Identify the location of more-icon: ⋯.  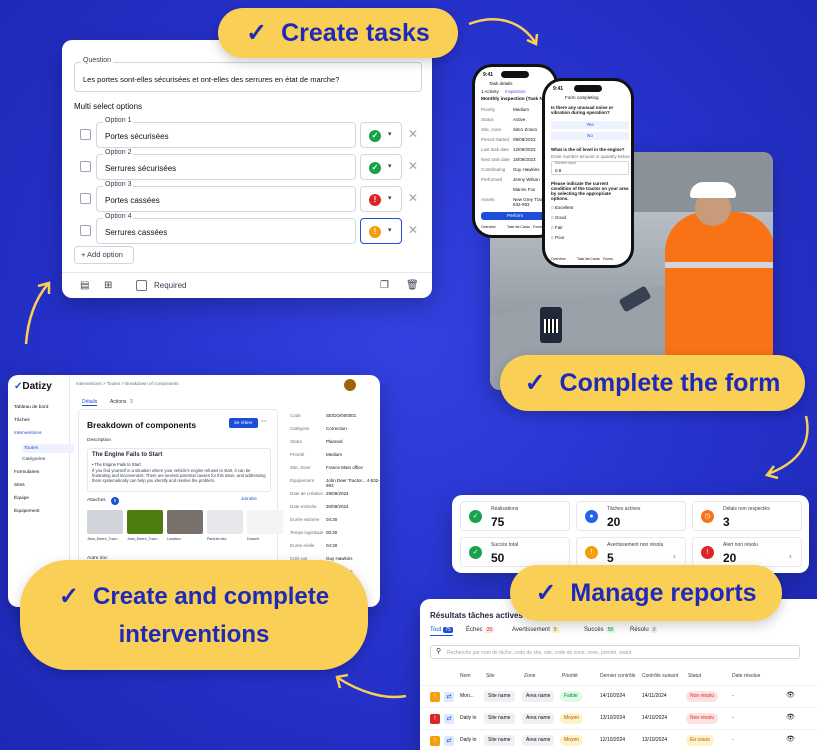
(264, 421).